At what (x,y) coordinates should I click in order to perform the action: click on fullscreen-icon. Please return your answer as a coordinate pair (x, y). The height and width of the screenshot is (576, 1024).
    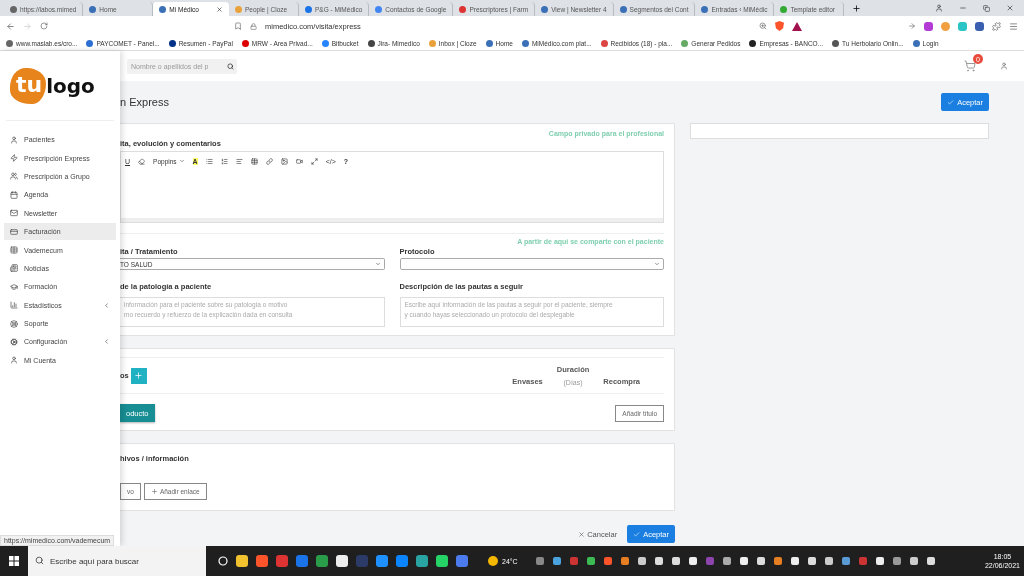
    Looking at the image, I should click on (314, 161).